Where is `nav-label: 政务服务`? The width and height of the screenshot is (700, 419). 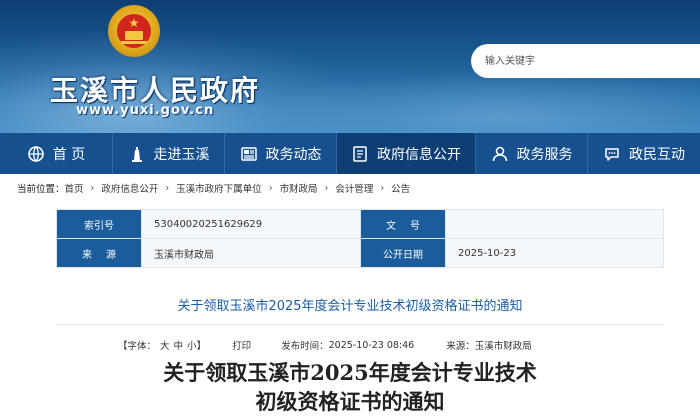 nav-label: 政务服务 is located at coordinates (544, 154).